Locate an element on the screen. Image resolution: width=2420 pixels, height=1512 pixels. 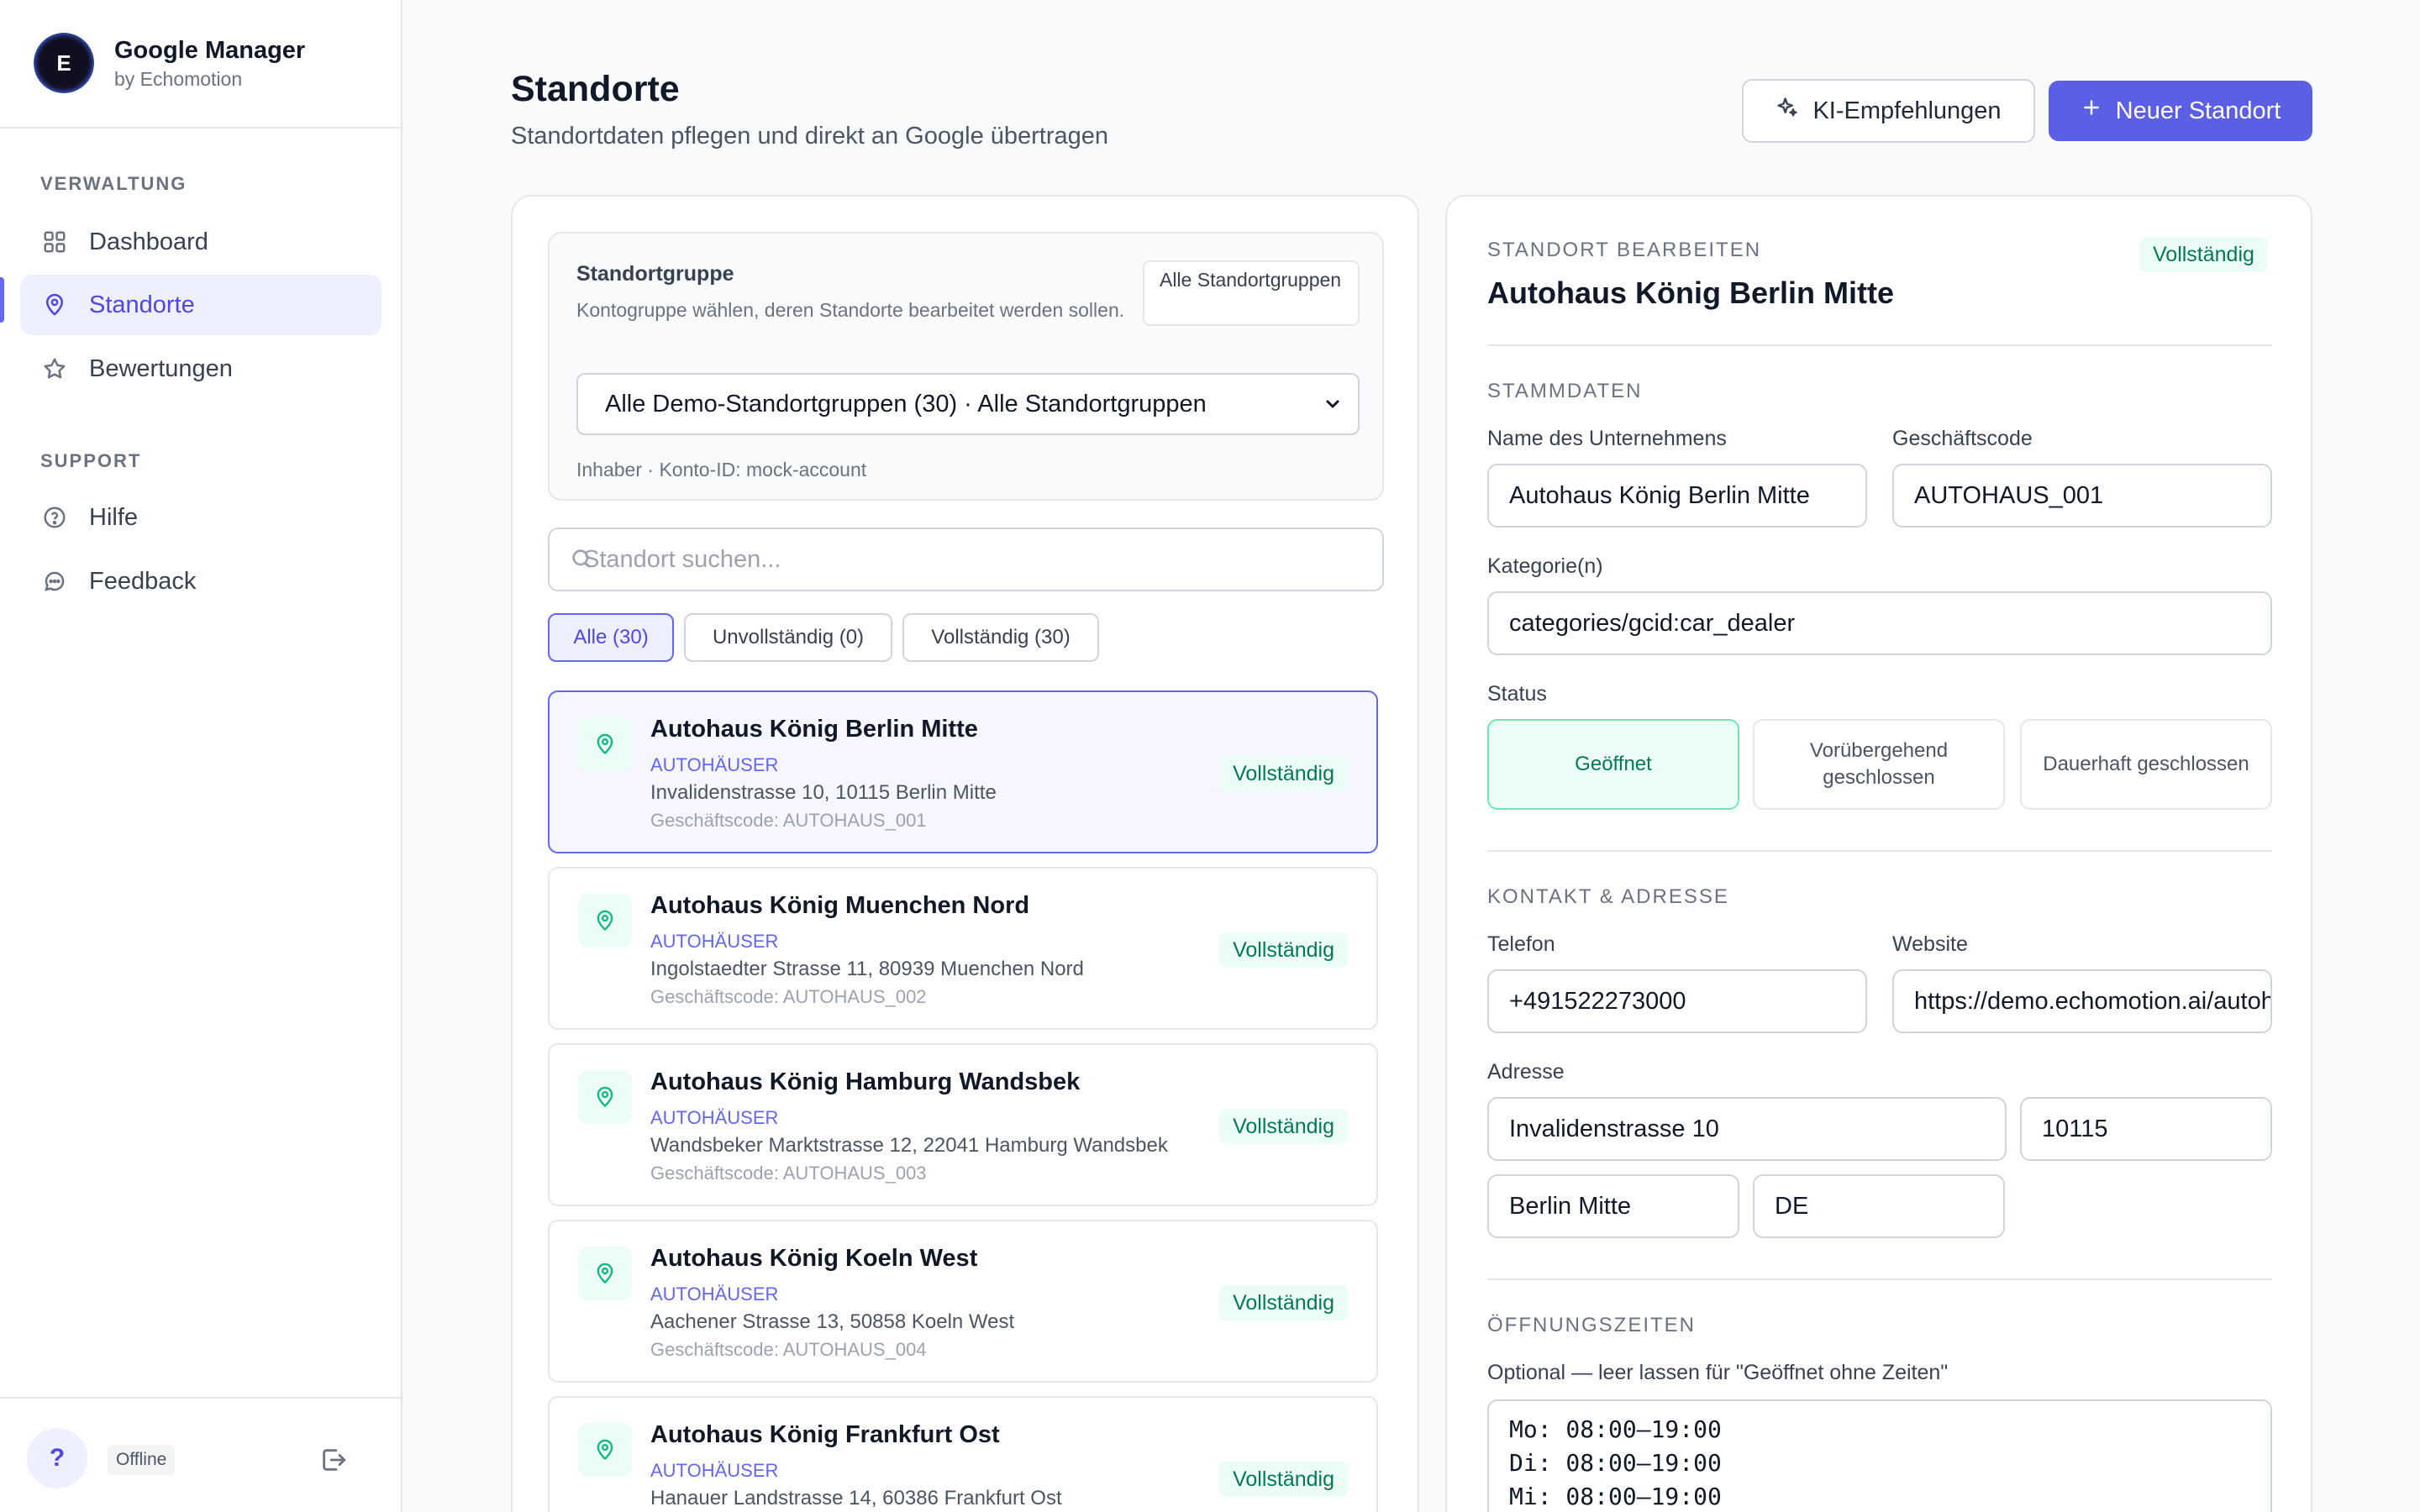
status-perm-closed-button: Dauerhaft geschlossen is located at coordinates (2146, 764).